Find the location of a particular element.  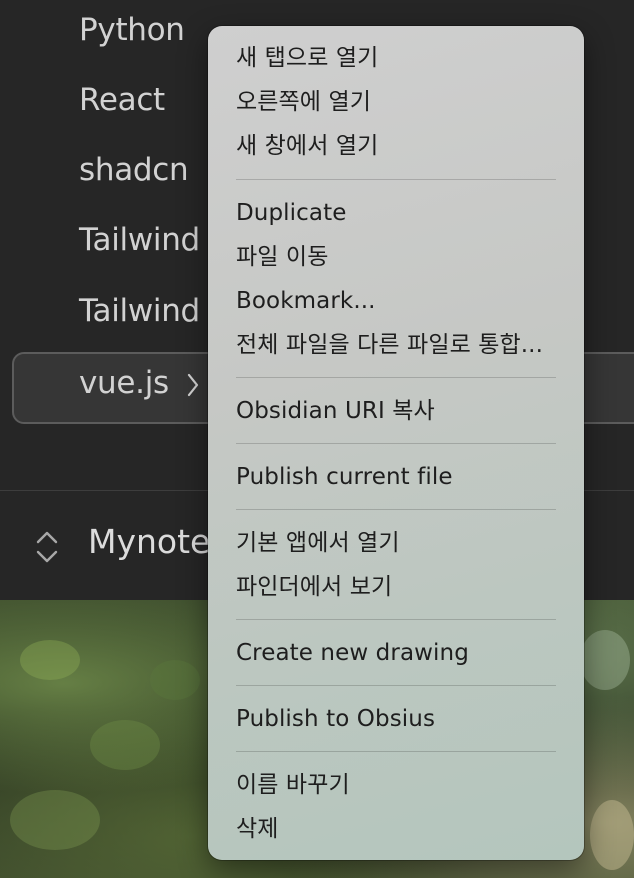

menu-rename: 이름 바꾸기 is located at coordinates (293, 785).